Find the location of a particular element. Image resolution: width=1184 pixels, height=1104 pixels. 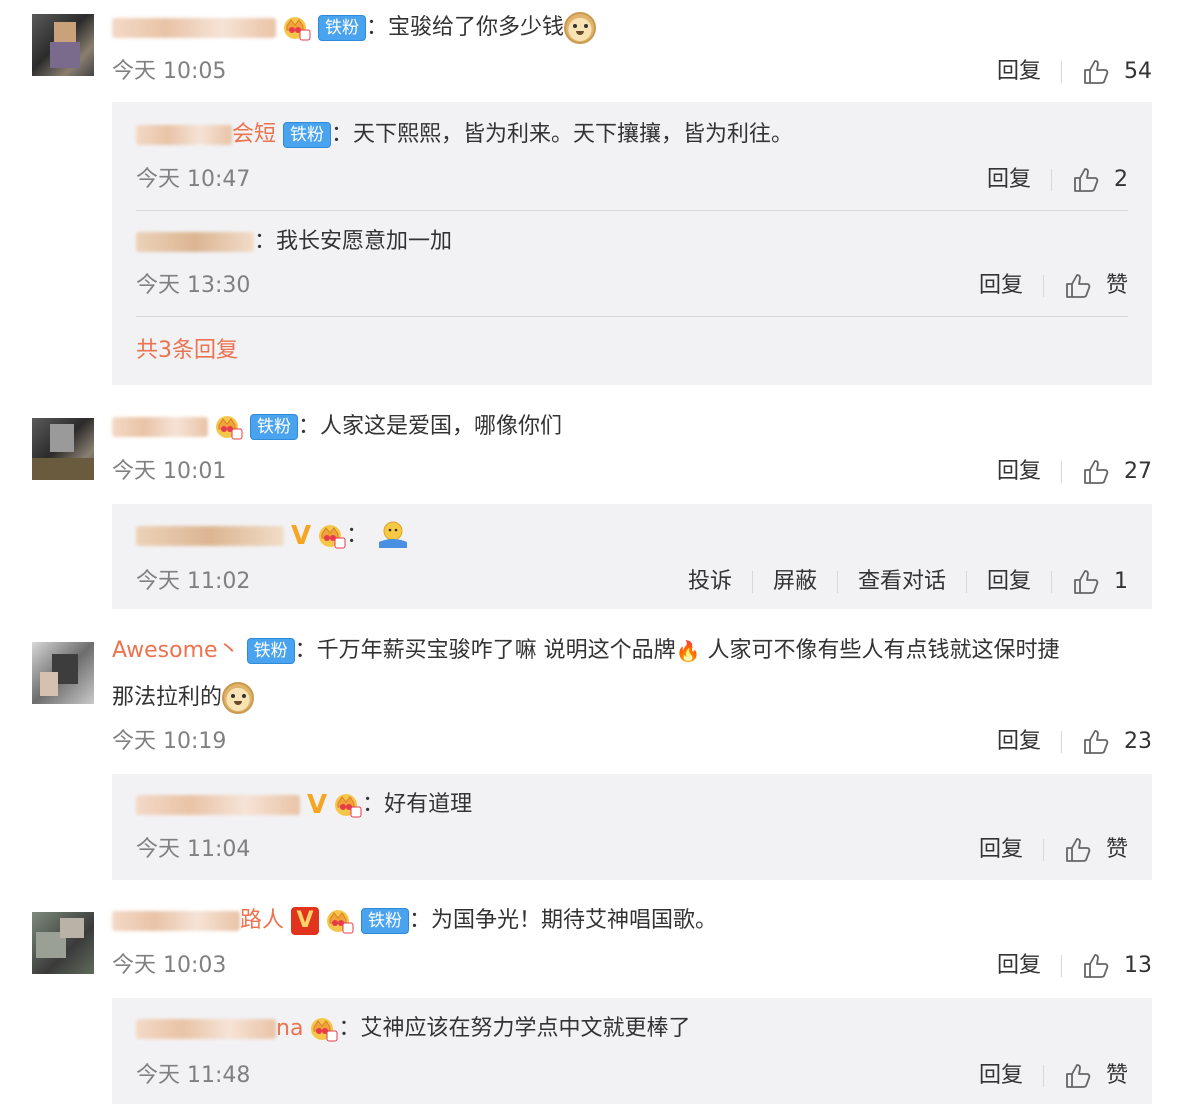

reply-text-line: 会短 铁粉 ：天下熙熙，皆为利来。天下攘攘，皆为利往。 is located at coordinates (464, 135).